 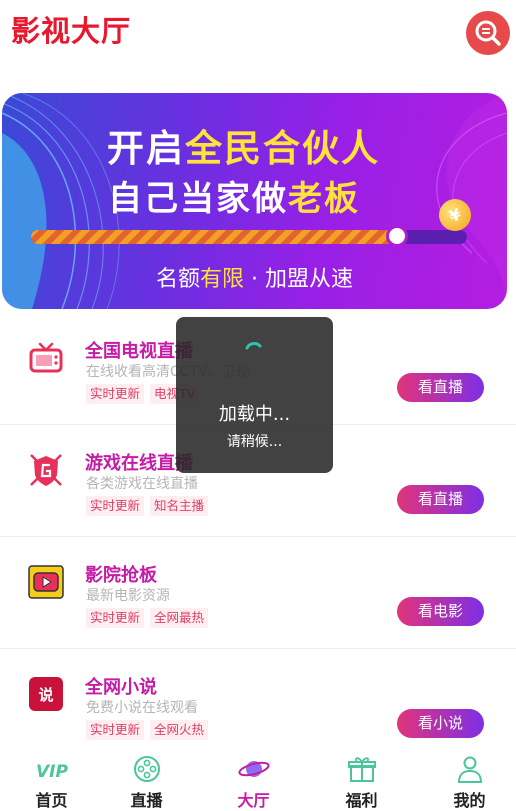 I want to click on planet-icon, so click(x=254, y=769).